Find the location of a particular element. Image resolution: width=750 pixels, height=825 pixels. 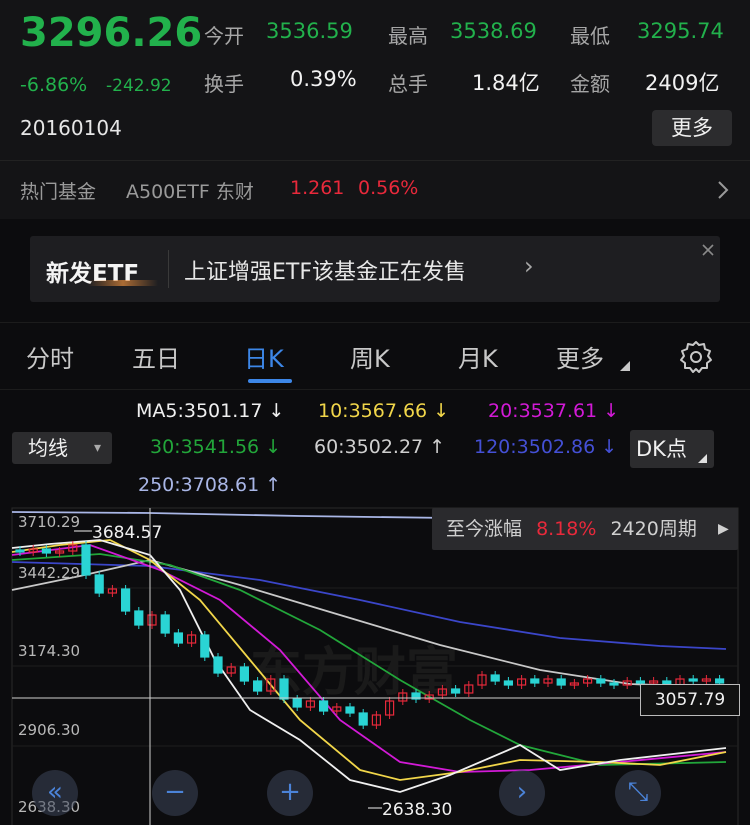

double-left-icon: « is located at coordinates (55, 792).